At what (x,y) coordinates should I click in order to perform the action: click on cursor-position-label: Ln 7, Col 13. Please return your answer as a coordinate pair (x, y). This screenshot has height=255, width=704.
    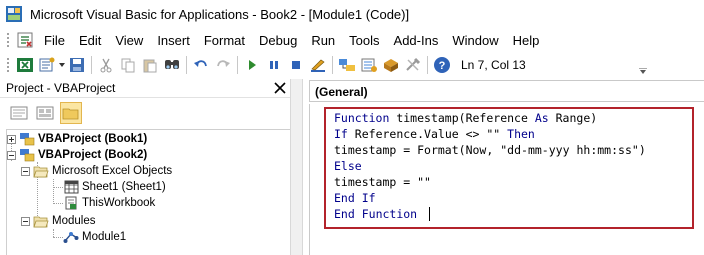
    Looking at the image, I should click on (493, 65).